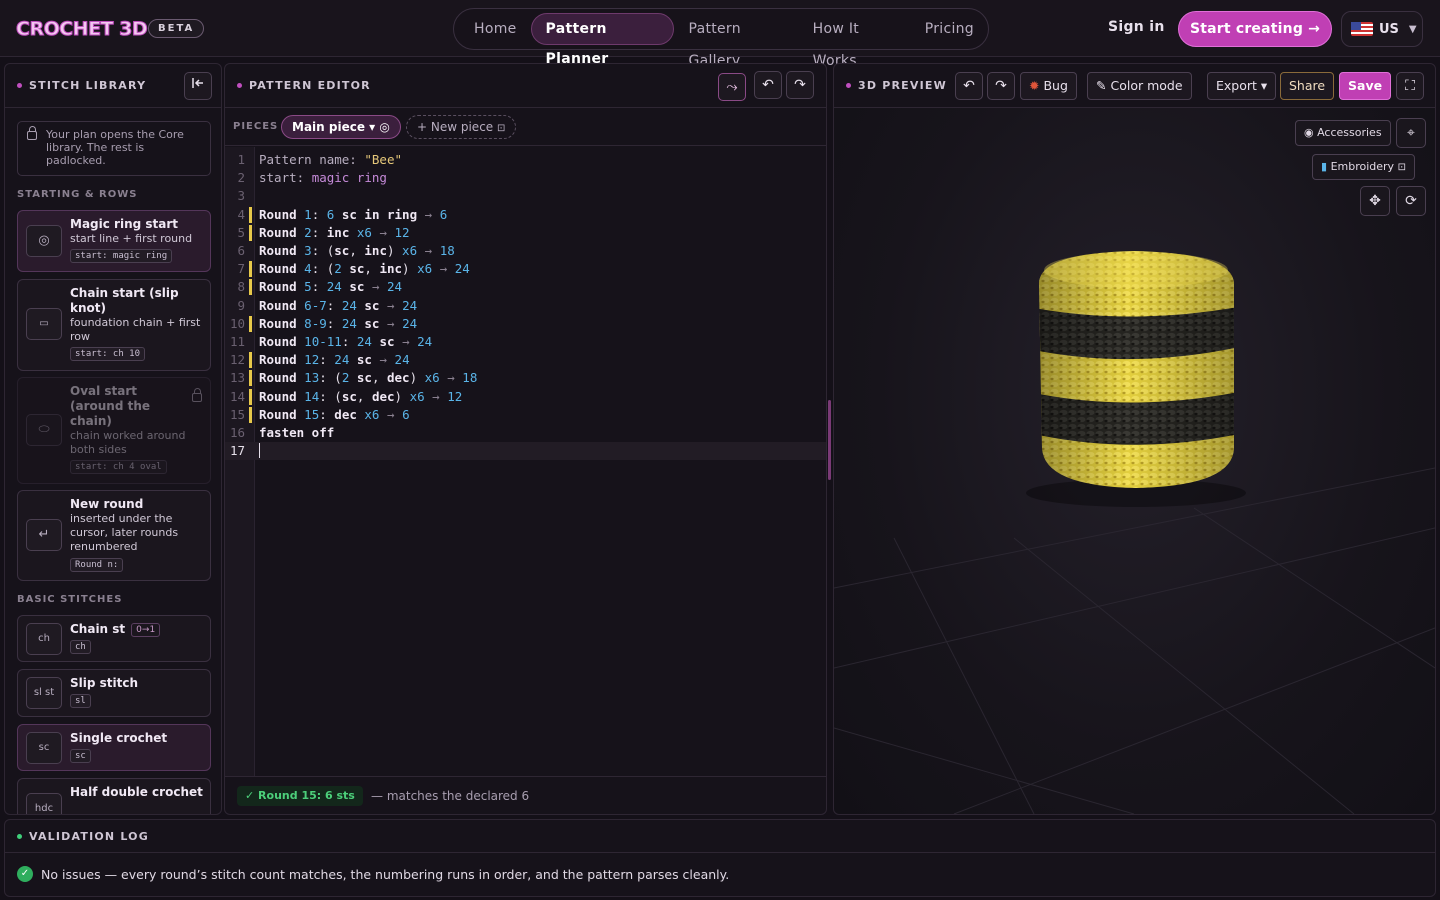  What do you see at coordinates (1146, 85) in the screenshot?
I see `color-mode-label: Color mode` at bounding box center [1146, 85].